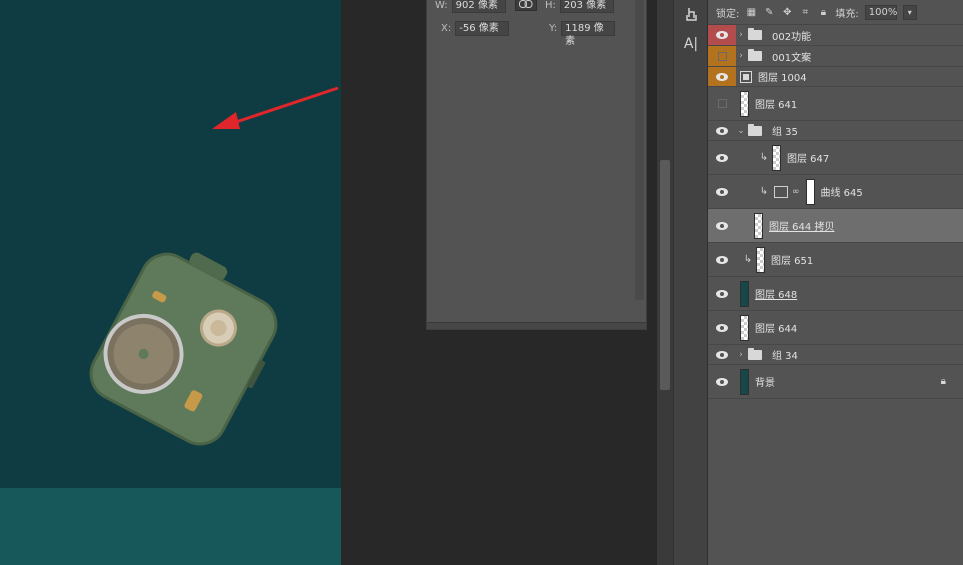 The width and height of the screenshot is (963, 565). What do you see at coordinates (835, 294) in the screenshot?
I see `layer-row: 图层 648` at bounding box center [835, 294].